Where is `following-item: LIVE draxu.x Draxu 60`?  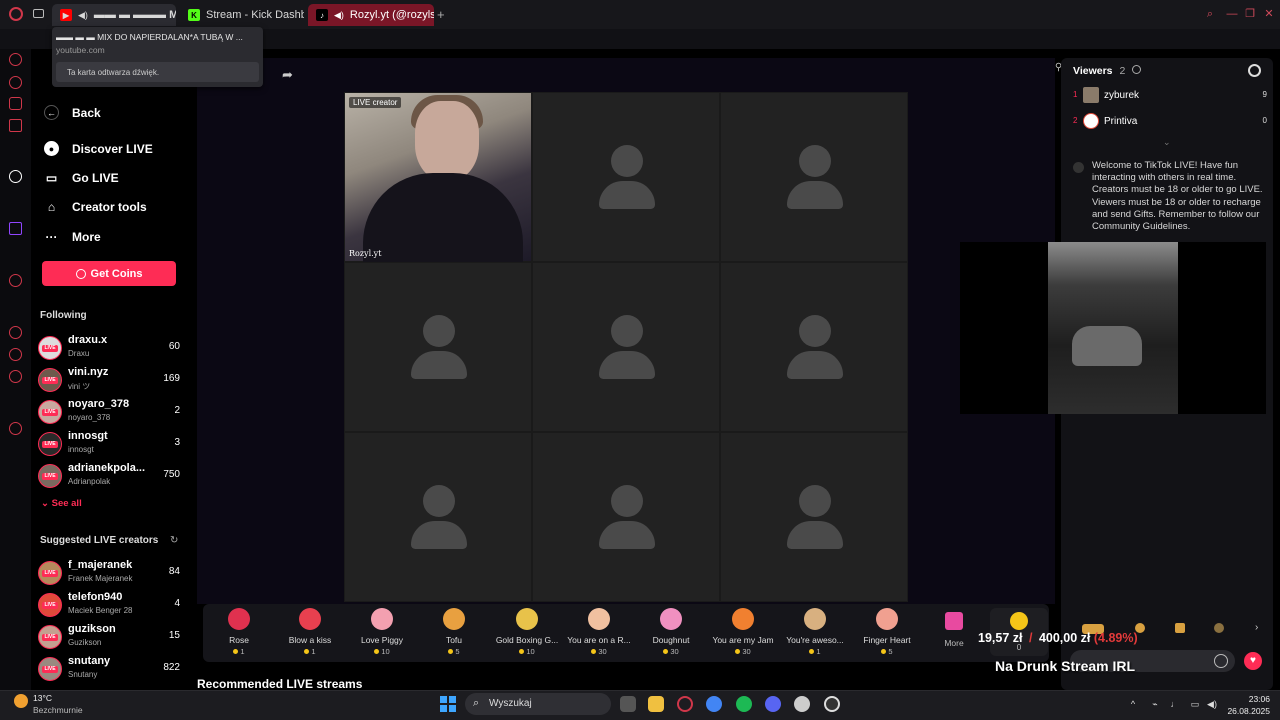 following-item: LIVE draxu.x Draxu 60 is located at coordinates (109, 348).